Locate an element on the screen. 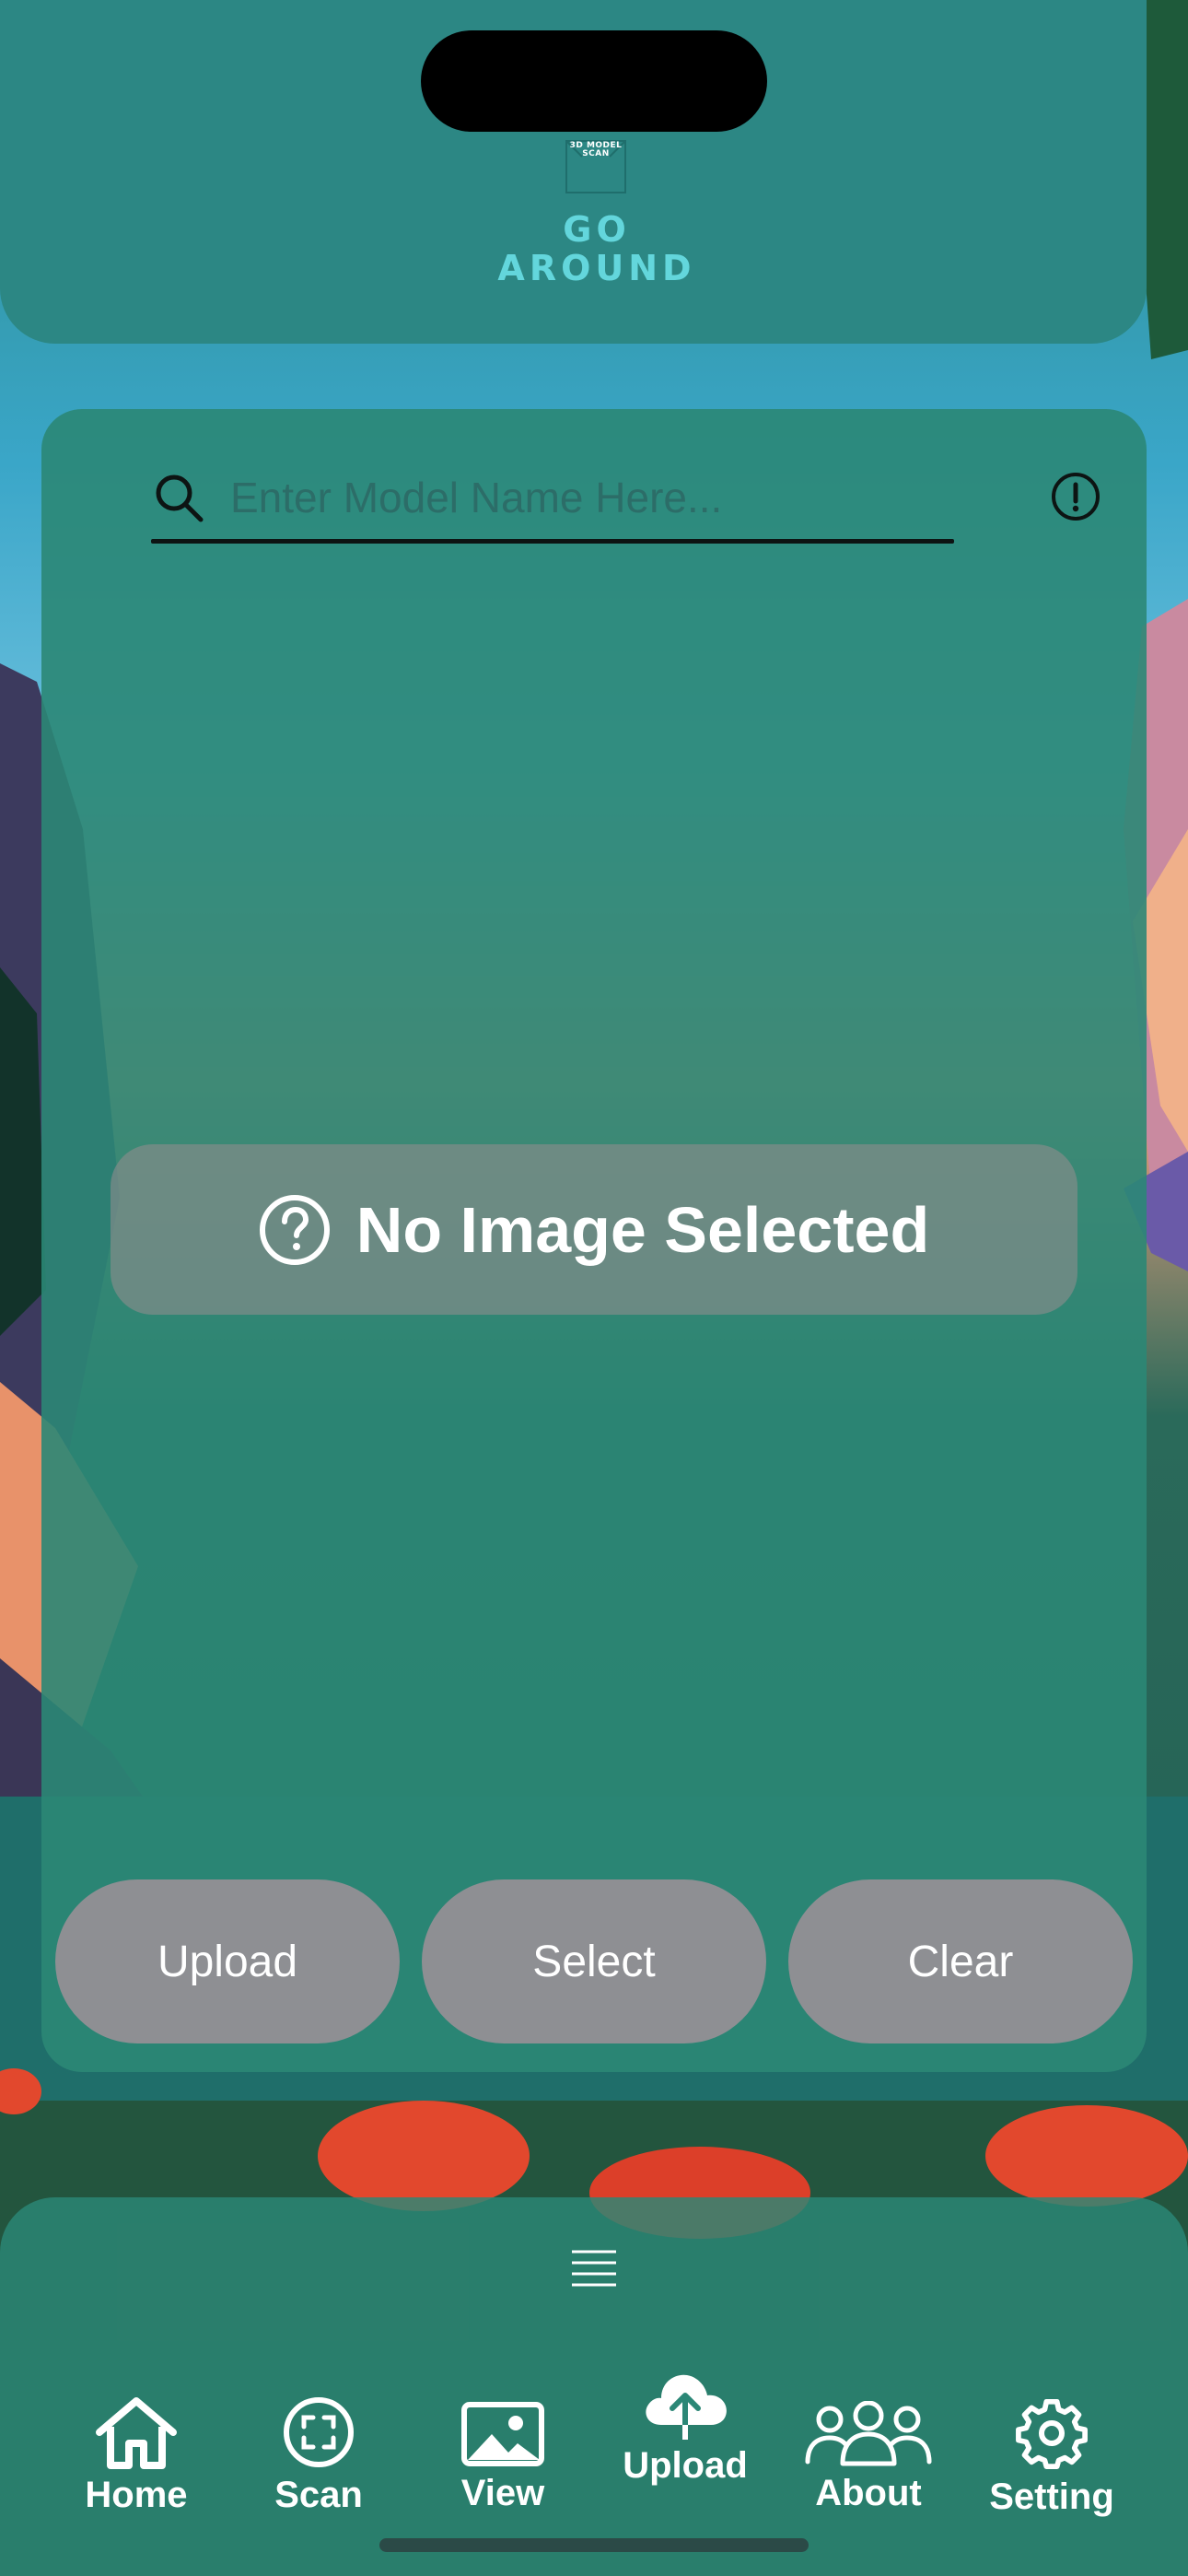  logo-subtitle: 3D MODEL SCAN is located at coordinates (596, 149).